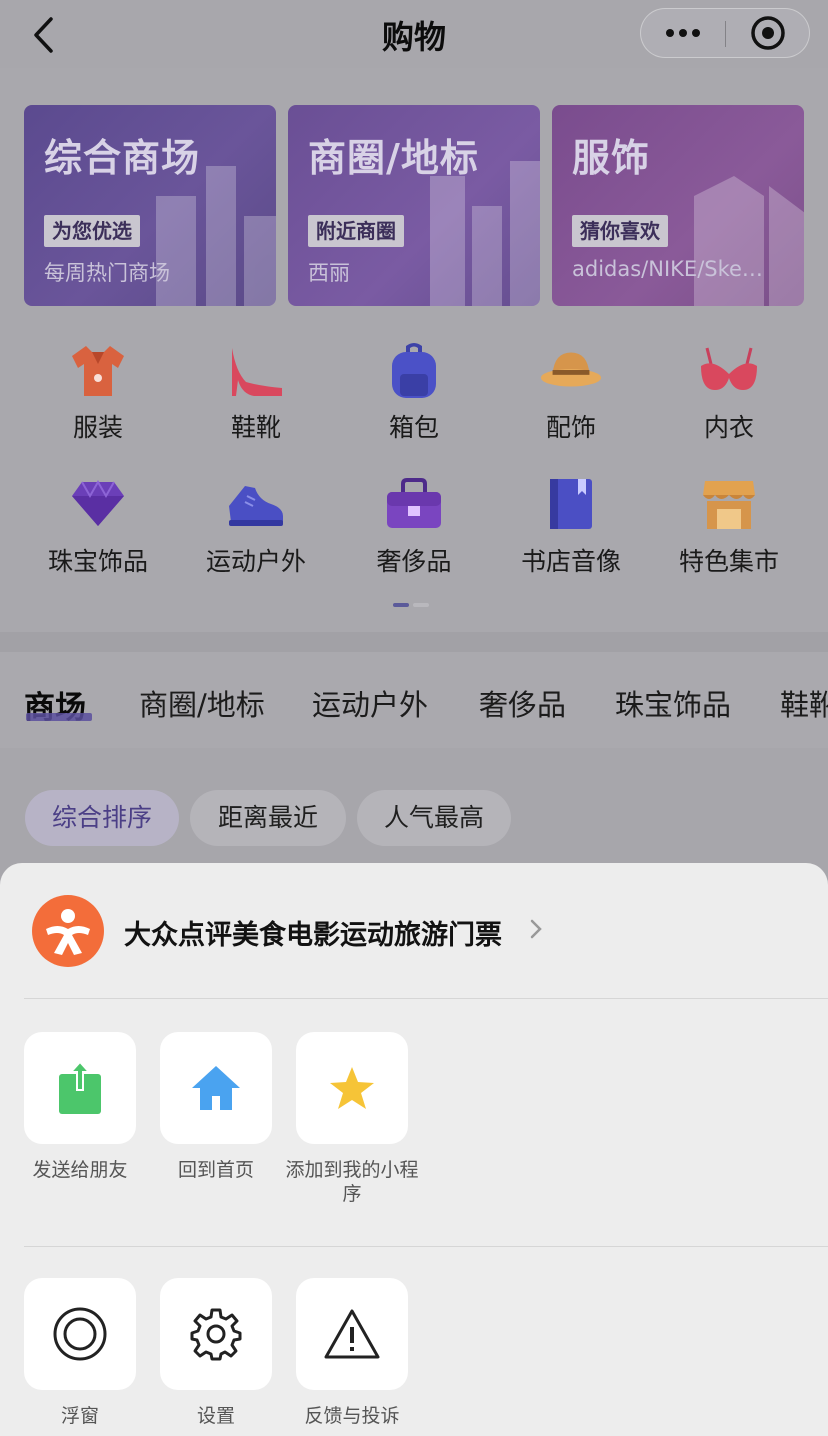  Describe the element at coordinates (571, 504) in the screenshot. I see `book-icon` at that location.